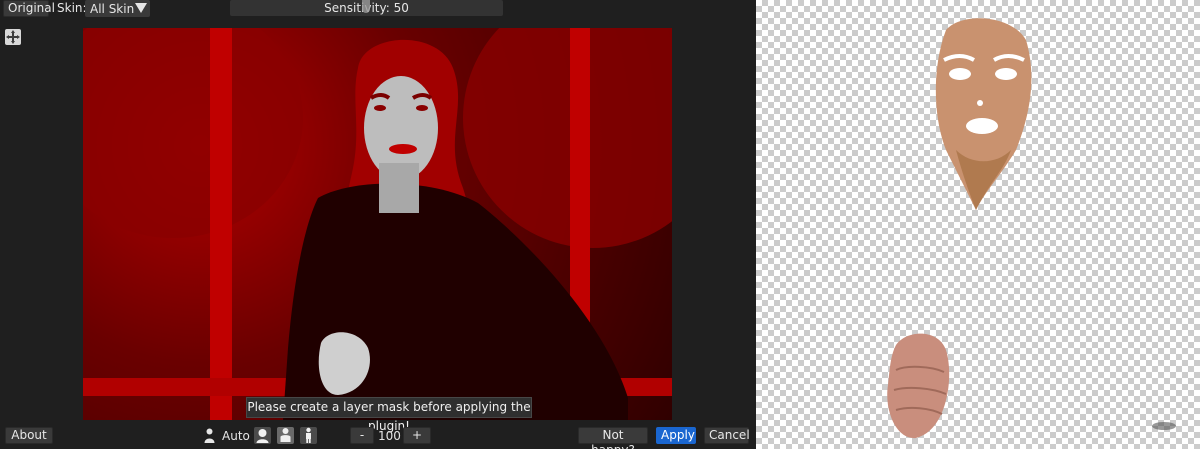 The width and height of the screenshot is (1200, 449). I want to click on not-happy-button: Not happy?, so click(613, 438).